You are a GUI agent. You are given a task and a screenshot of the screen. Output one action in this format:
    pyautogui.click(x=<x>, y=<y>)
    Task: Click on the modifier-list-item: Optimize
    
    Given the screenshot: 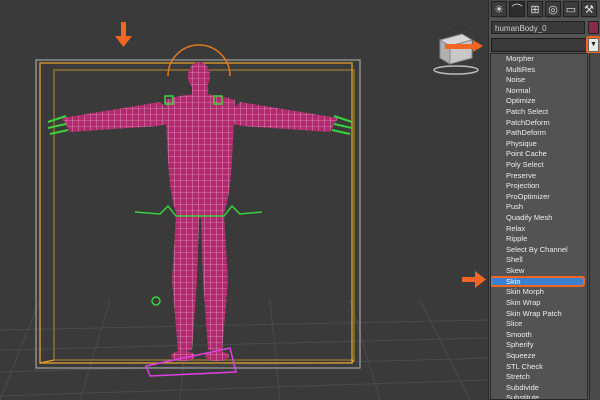 What is the action you would take?
    pyautogui.click(x=539, y=101)
    